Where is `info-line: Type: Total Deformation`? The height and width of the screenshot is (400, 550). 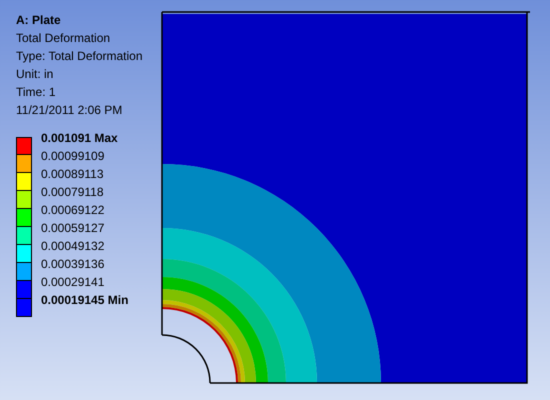 info-line: Type: Total Deformation is located at coordinates (79, 56).